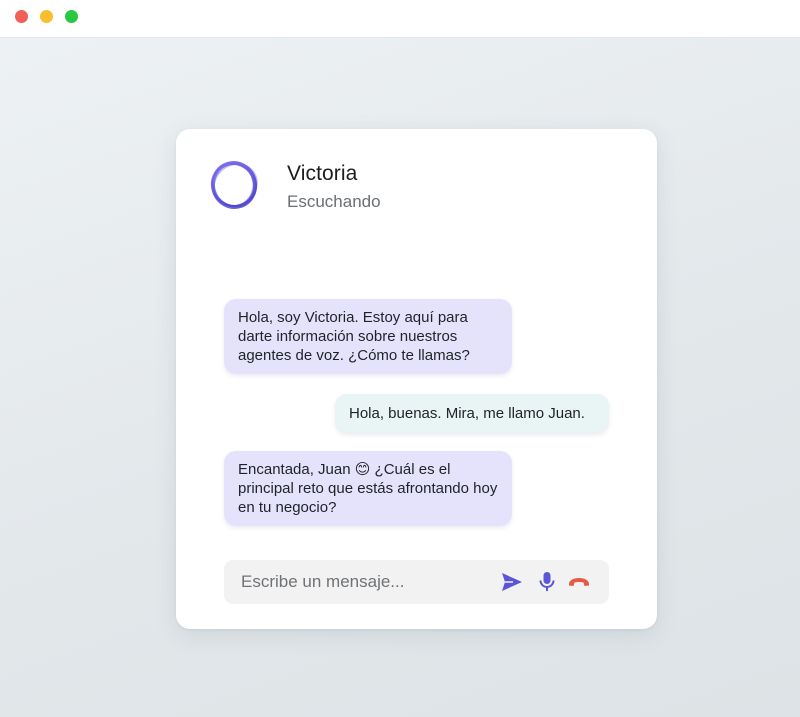 This screenshot has height=717, width=800. Describe the element at coordinates (322, 173) in the screenshot. I see `agent-name: Victoria` at that location.